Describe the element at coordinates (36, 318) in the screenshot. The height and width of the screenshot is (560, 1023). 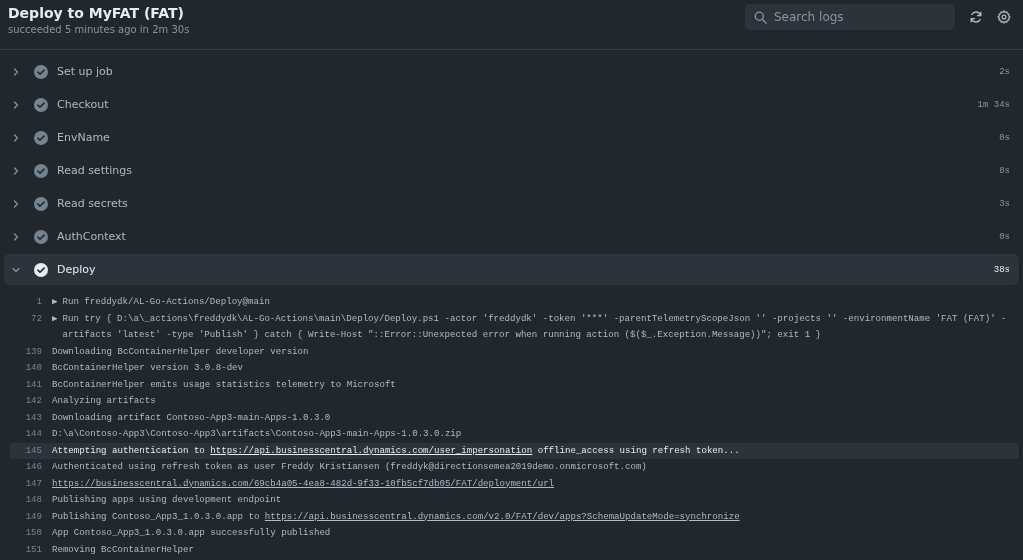
I see `line-number: 72` at that location.